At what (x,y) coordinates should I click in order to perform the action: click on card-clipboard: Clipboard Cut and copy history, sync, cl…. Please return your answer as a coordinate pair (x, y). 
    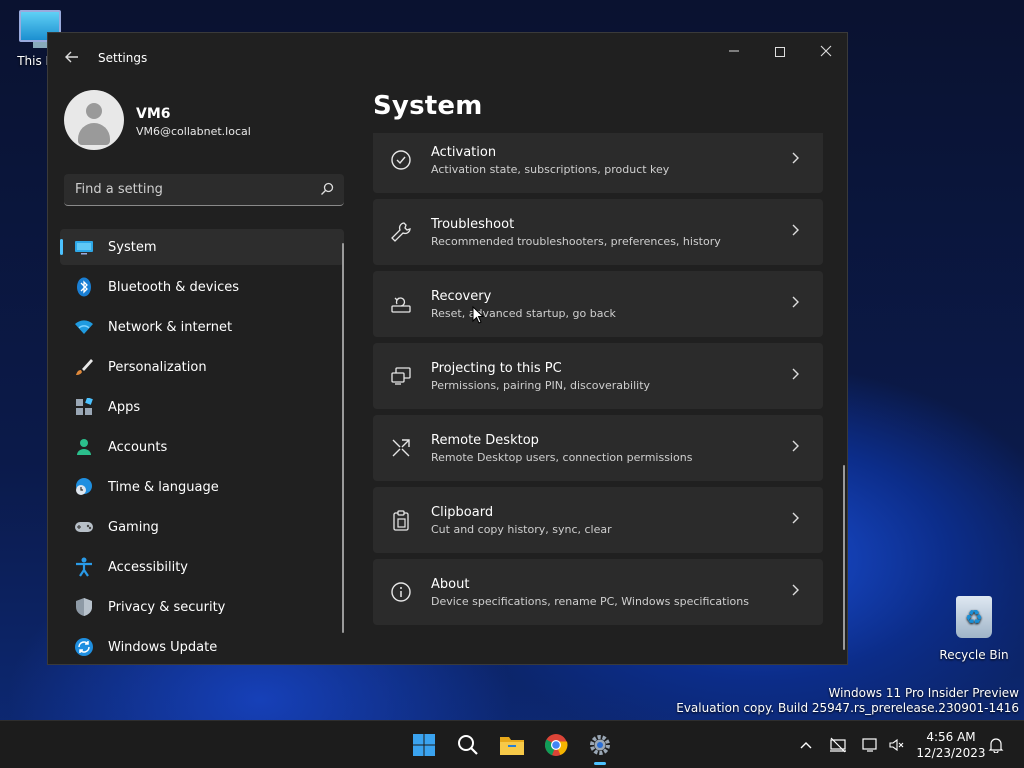
    Looking at the image, I should click on (598, 520).